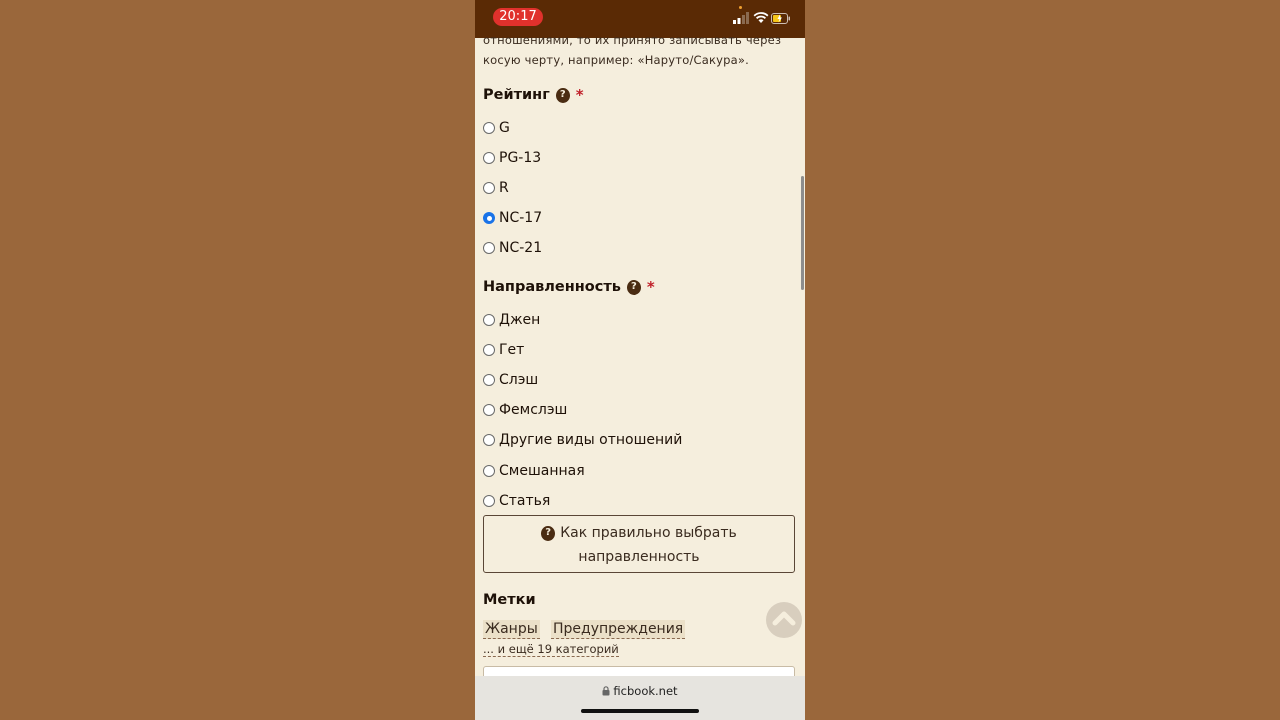 This screenshot has height=720, width=1280. What do you see at coordinates (650, 287) in the screenshot?
I see `direction-required-mark: *` at bounding box center [650, 287].